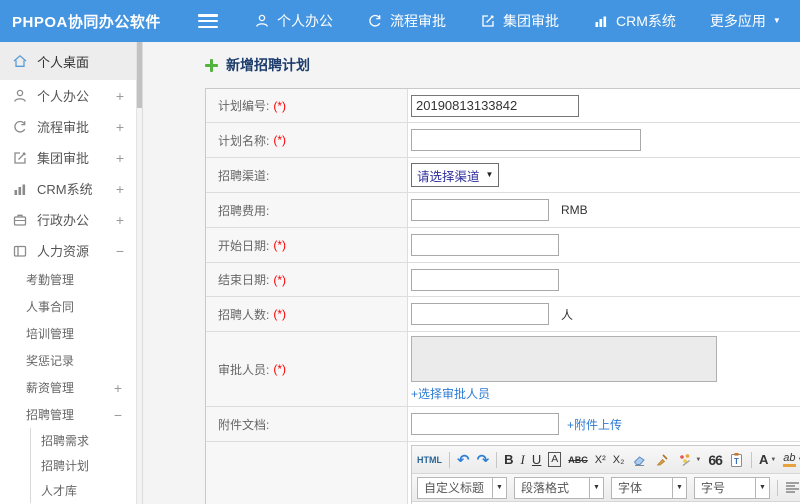  I want to click on field-label: 招聘渠道:, so click(307, 175).